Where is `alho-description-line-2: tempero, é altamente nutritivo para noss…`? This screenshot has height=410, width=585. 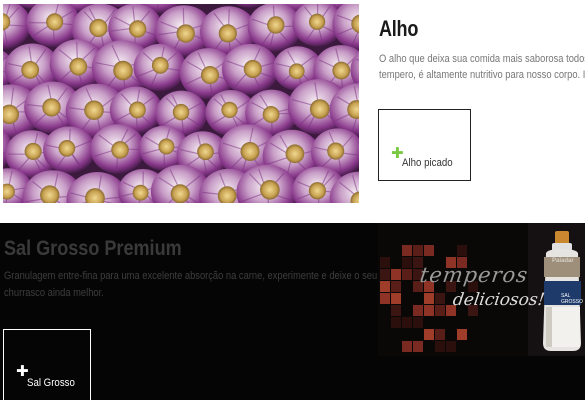
alho-description-line-2: tempero, é altamente nutritivo para noss… is located at coordinates (482, 75).